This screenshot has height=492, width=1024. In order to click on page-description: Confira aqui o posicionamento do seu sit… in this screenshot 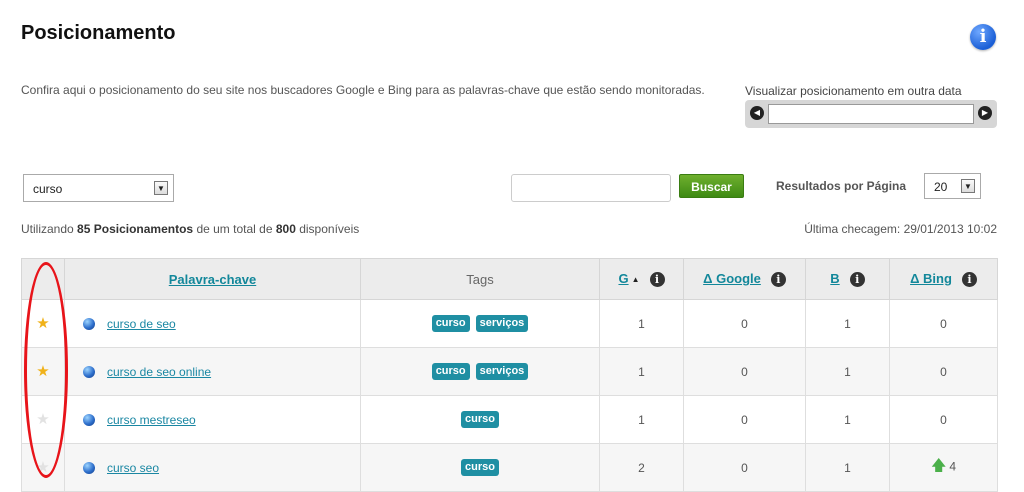, I will do `click(363, 90)`.